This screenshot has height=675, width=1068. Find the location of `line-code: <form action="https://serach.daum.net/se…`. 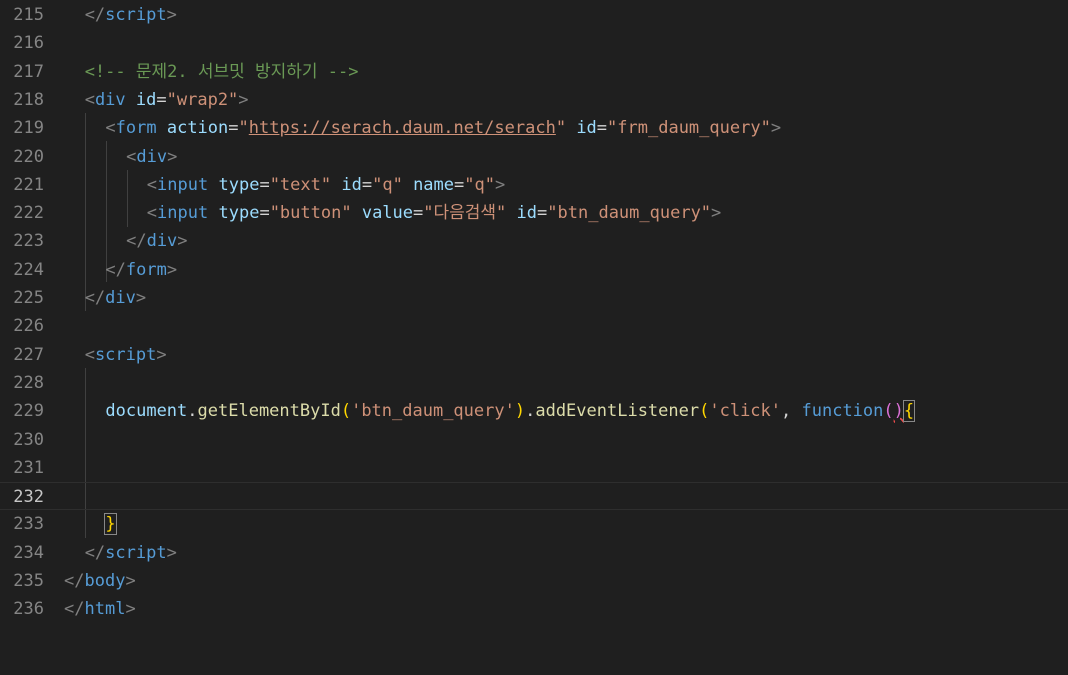

line-code: <form action="https://serach.daum.net/se… is located at coordinates (443, 128).